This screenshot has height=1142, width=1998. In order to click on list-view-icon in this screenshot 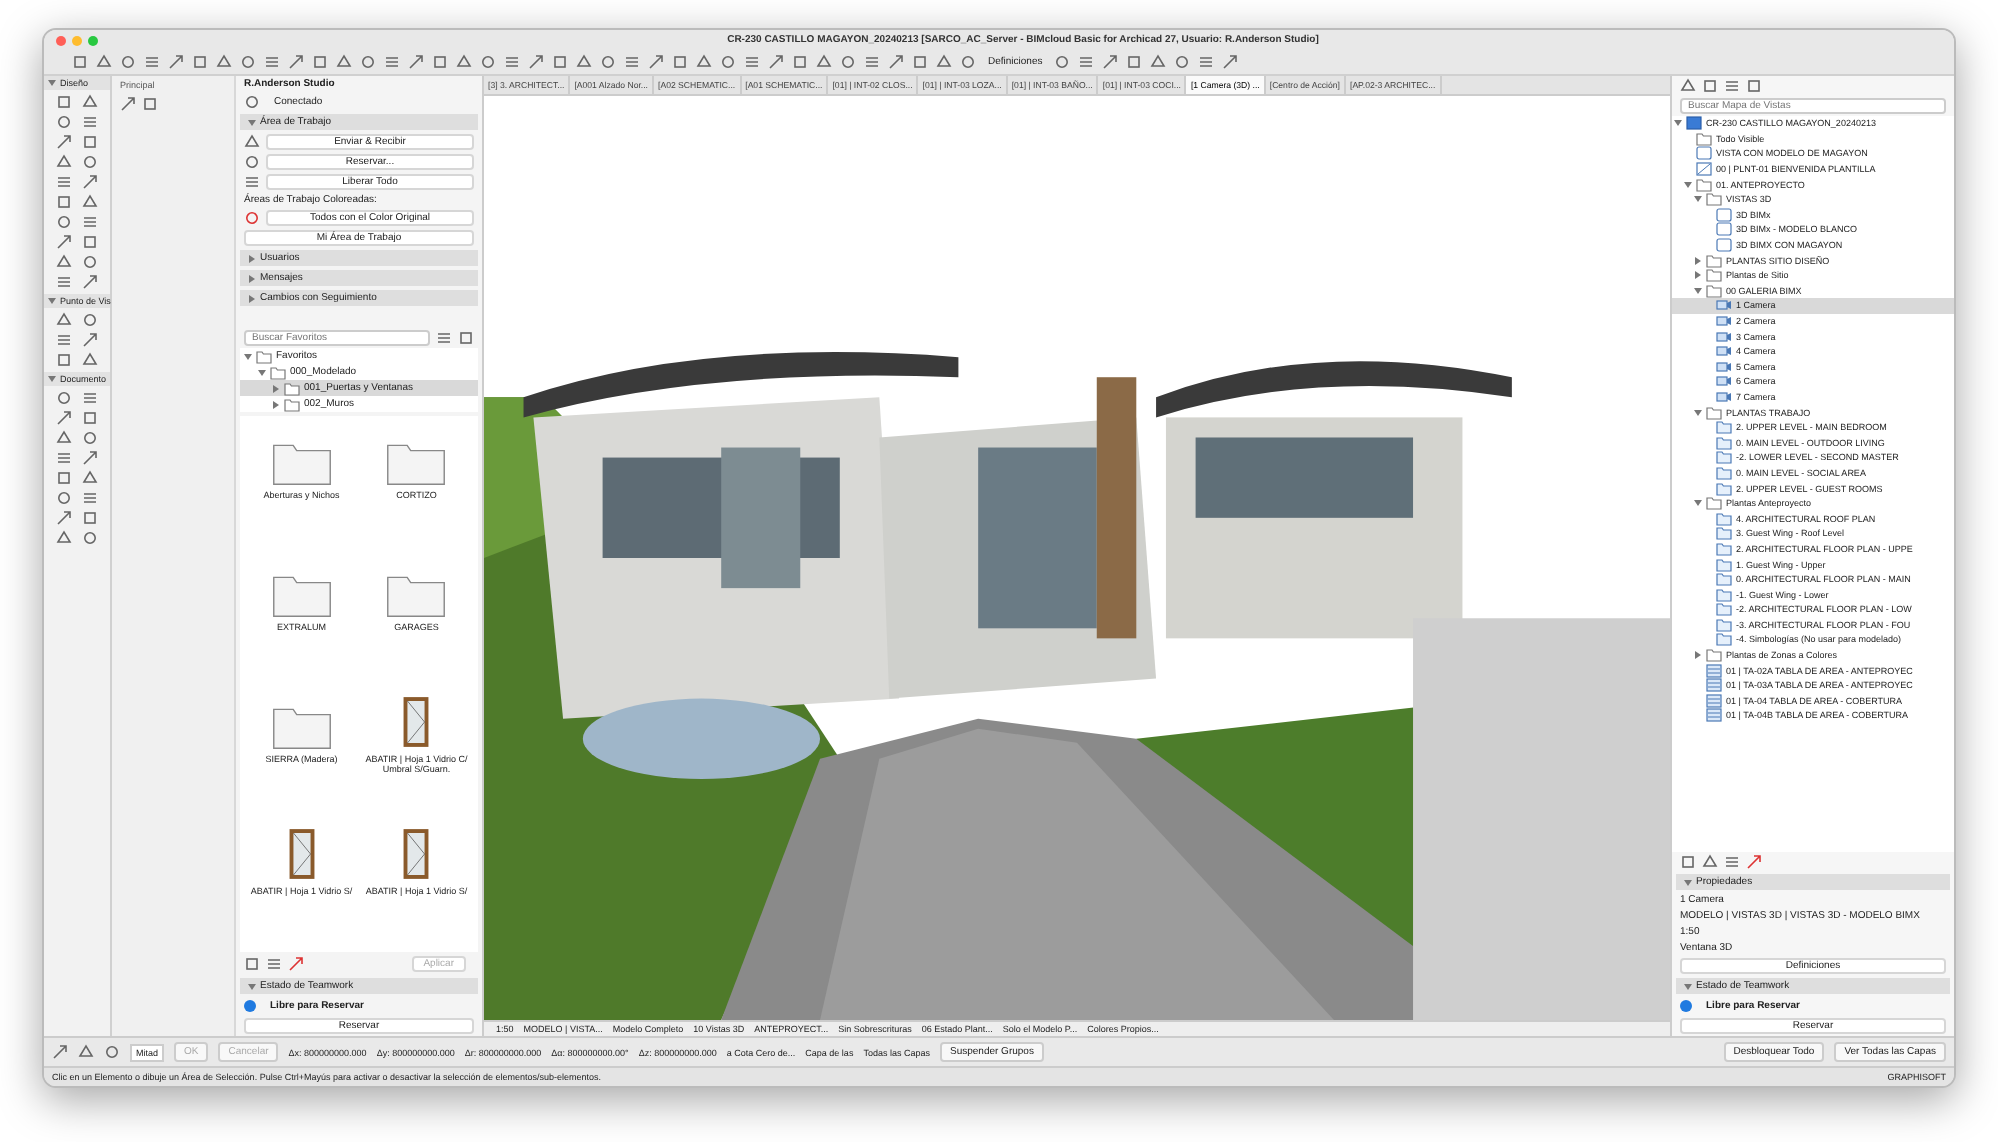, I will do `click(444, 338)`.